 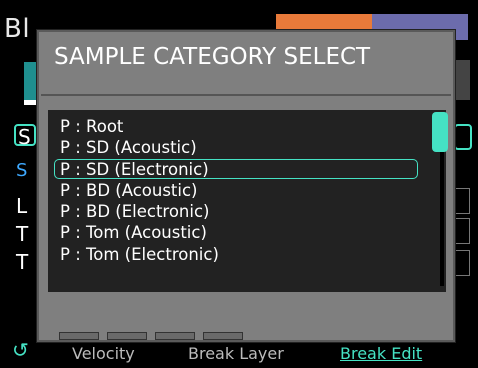 What do you see at coordinates (139, 190) in the screenshot?
I see `category-item: P : BD (Acoustic)` at bounding box center [139, 190].